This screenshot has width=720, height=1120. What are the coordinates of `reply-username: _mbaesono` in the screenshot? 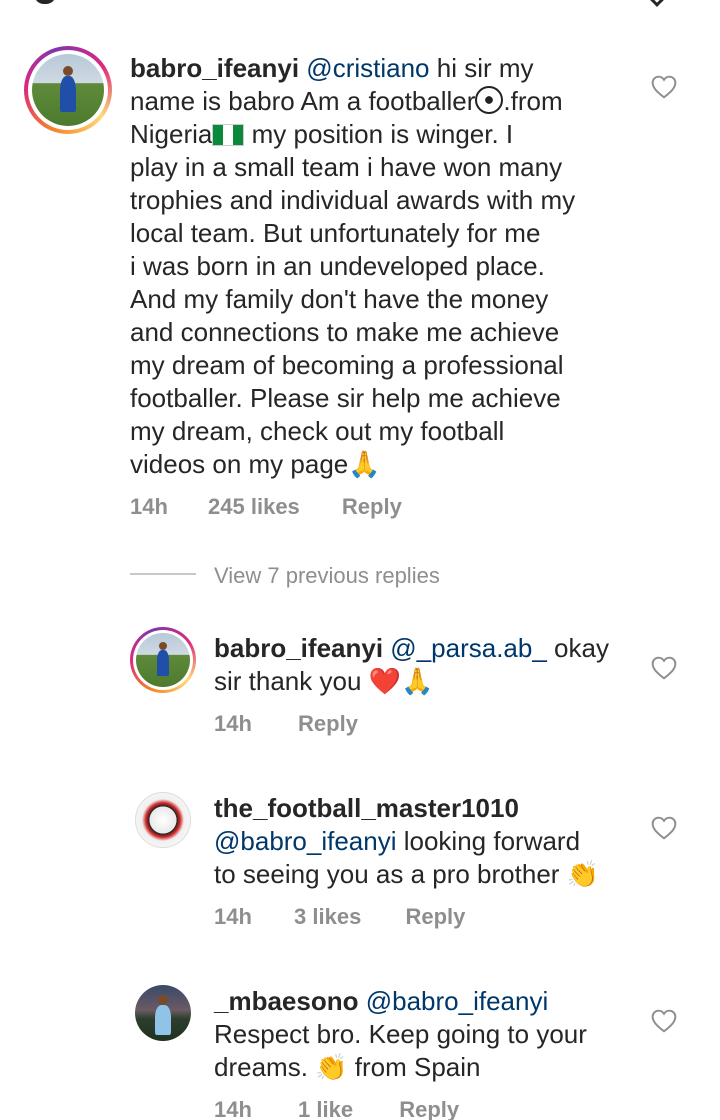 It's located at (286, 1001).